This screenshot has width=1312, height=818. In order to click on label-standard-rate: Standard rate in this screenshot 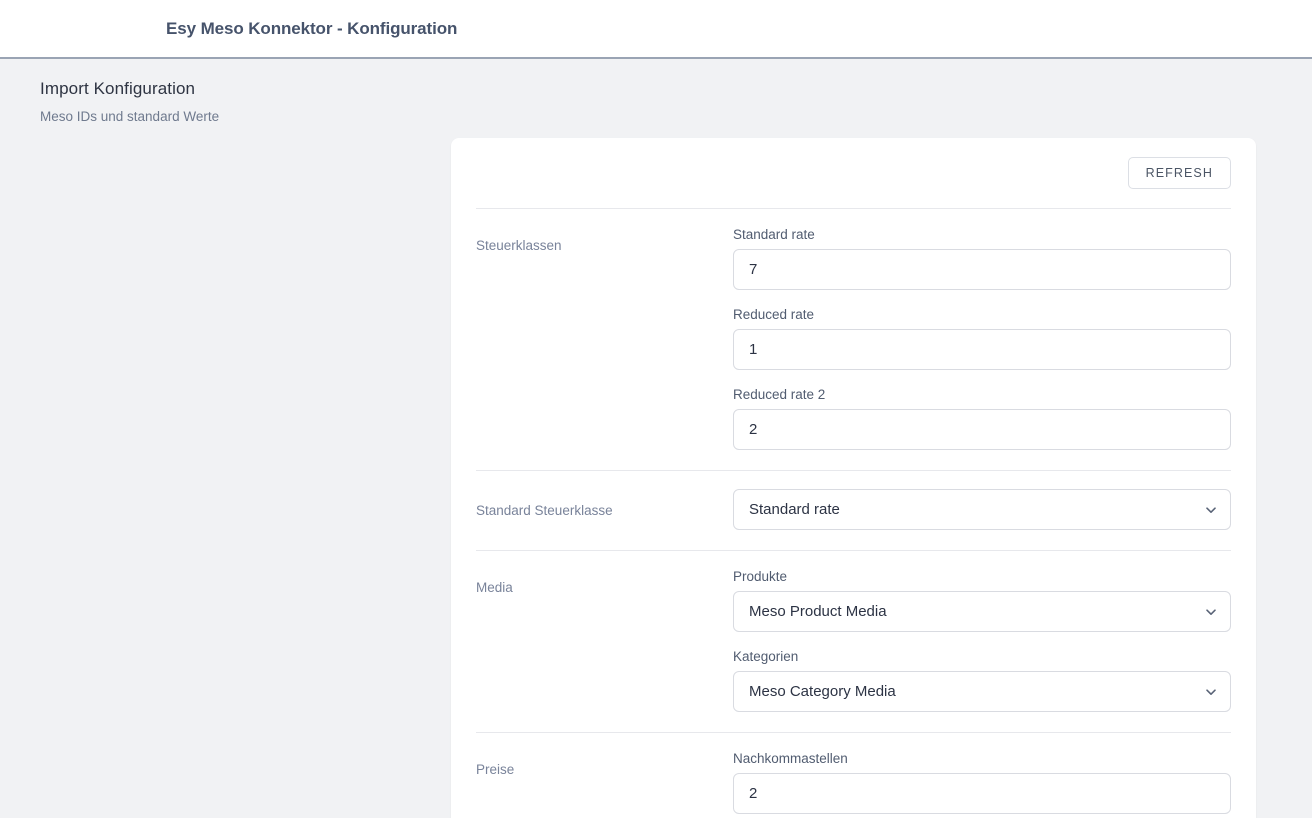, I will do `click(774, 234)`.